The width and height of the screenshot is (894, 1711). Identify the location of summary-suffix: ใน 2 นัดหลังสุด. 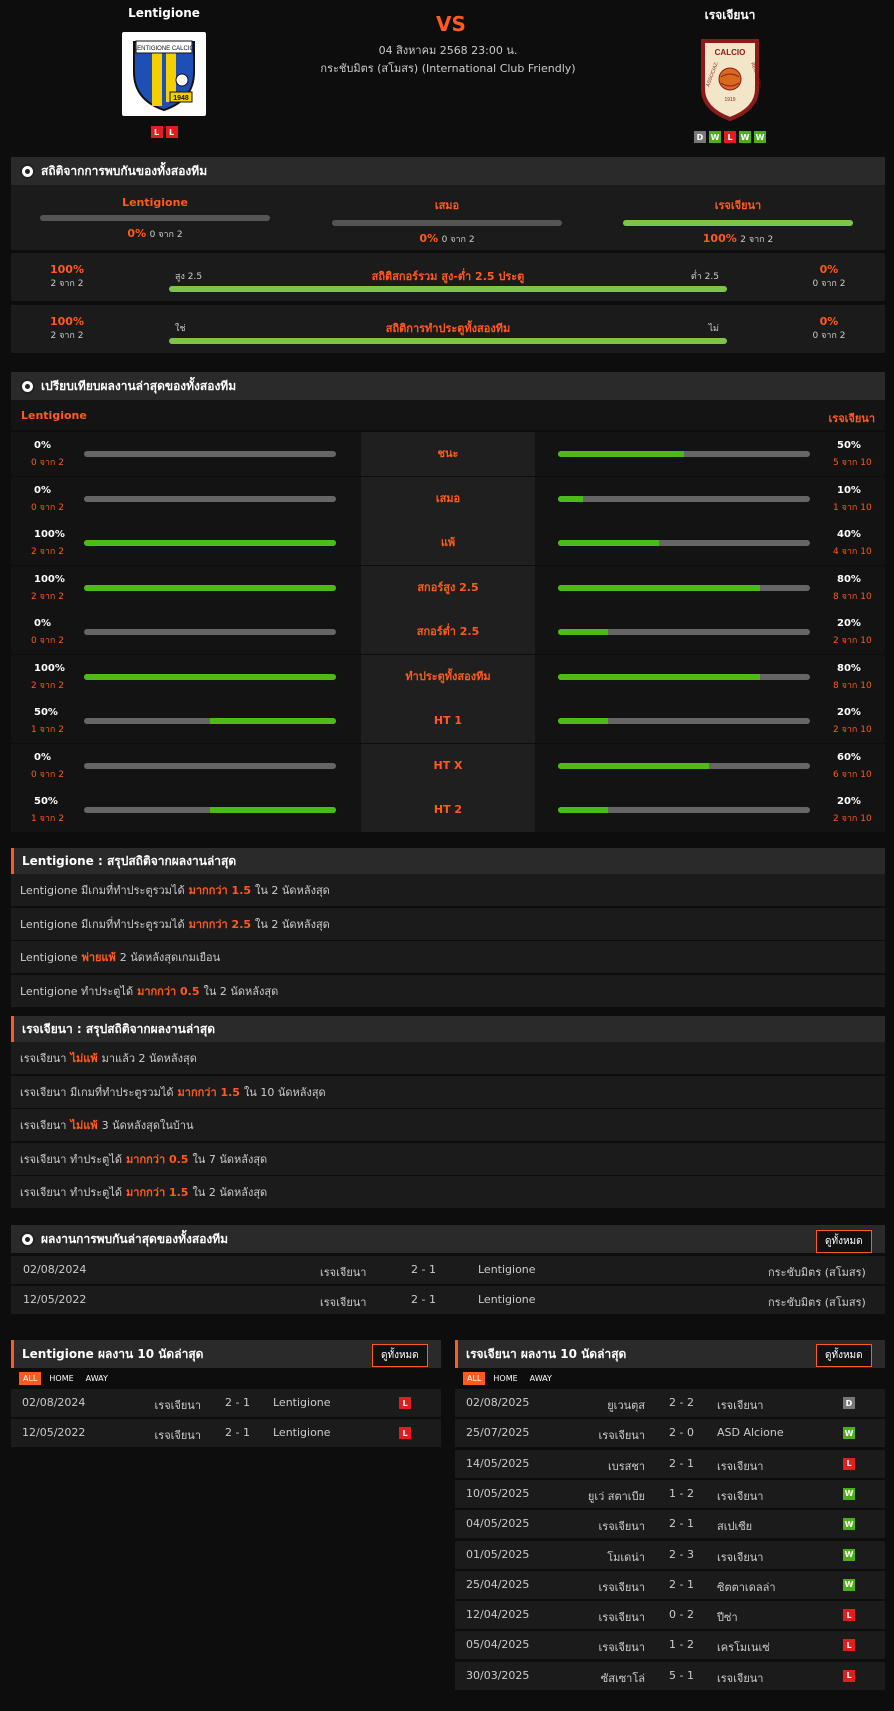
(292, 924).